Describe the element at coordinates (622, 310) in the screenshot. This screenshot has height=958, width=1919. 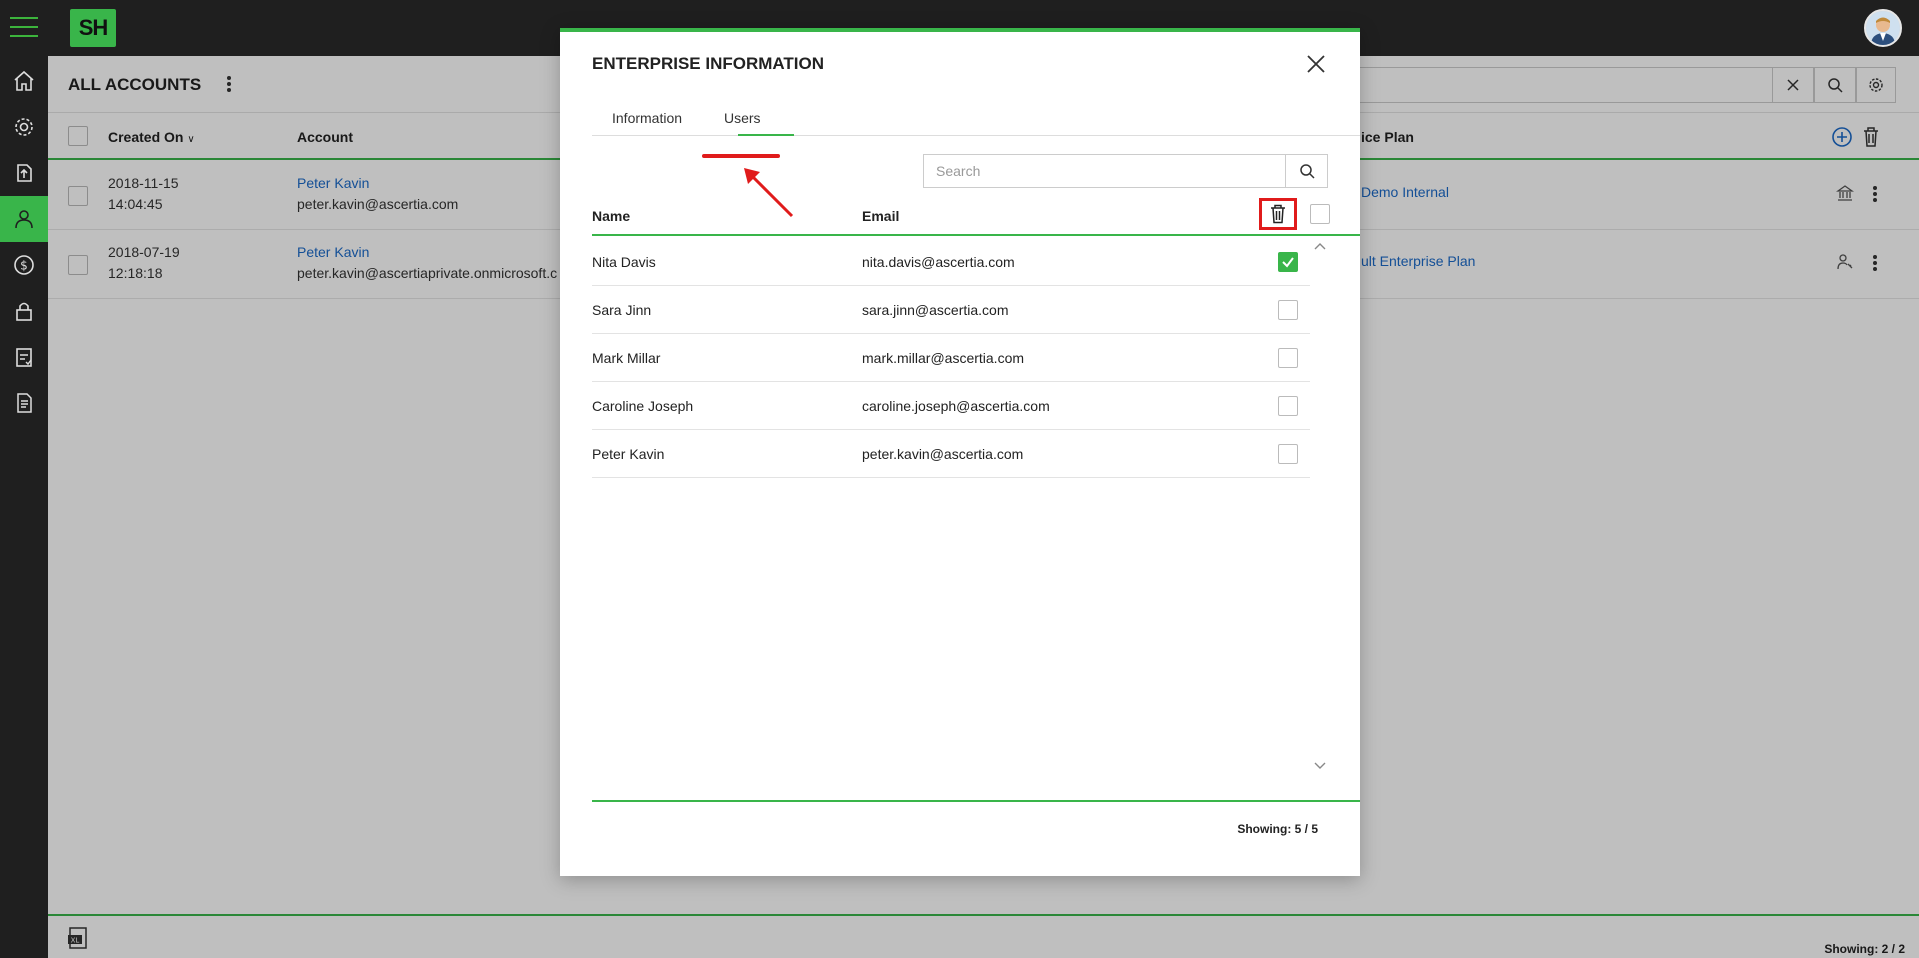
I see `user-name: Sara Jinn` at that location.